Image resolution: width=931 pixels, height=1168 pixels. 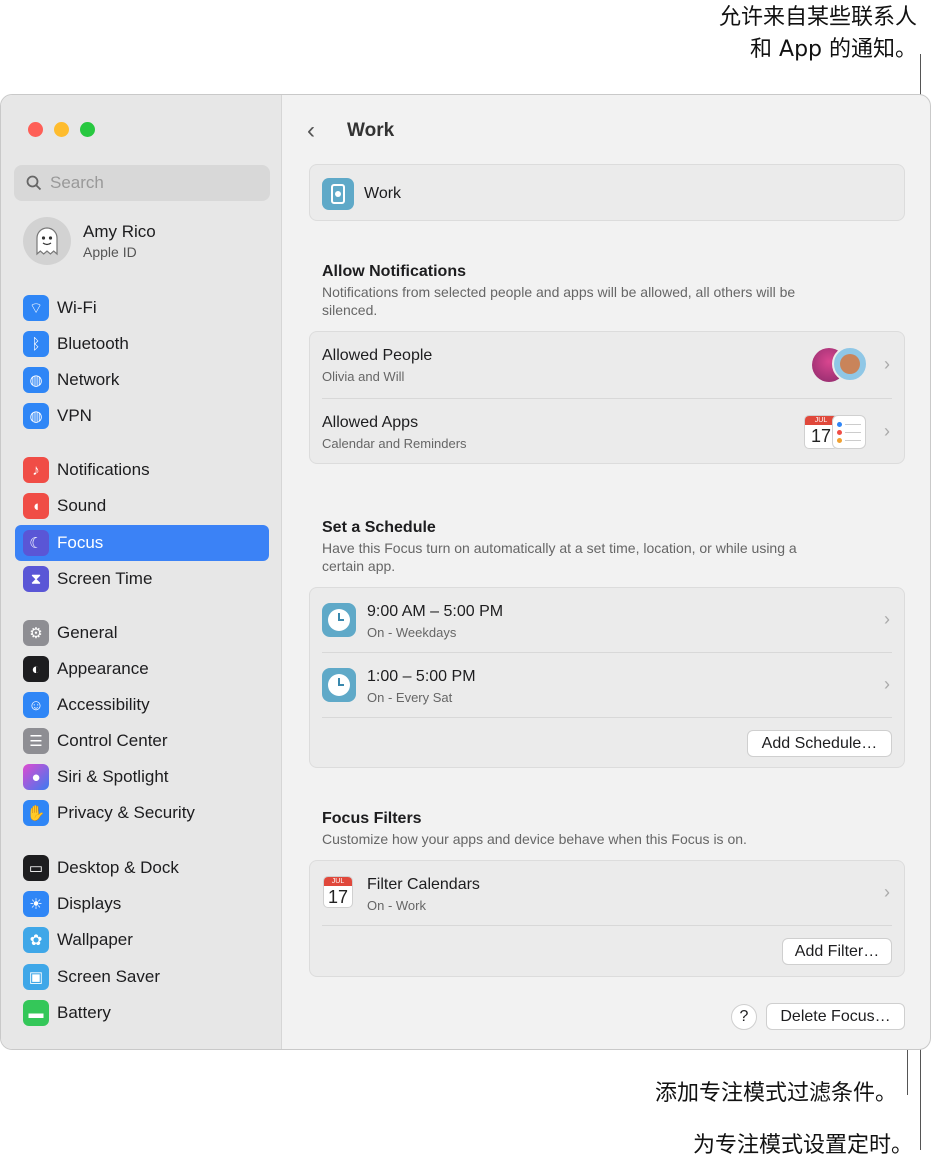 What do you see at coordinates (110, 252) in the screenshot?
I see `account-subtitle: Apple ID` at bounding box center [110, 252].